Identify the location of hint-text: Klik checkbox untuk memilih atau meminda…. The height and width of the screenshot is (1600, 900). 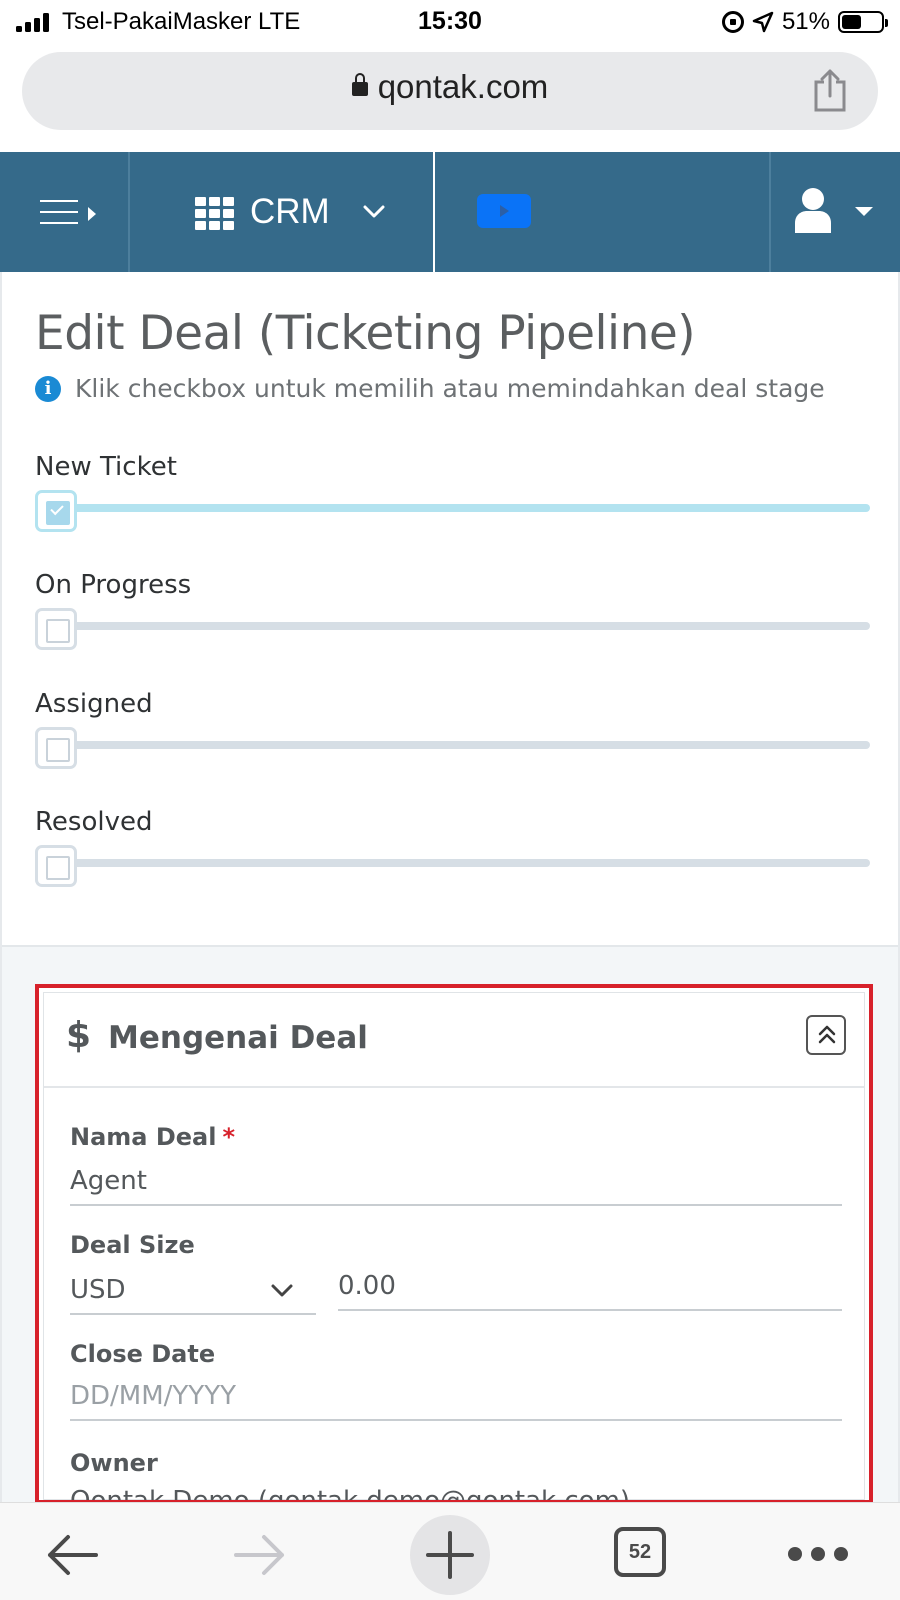
(450, 388).